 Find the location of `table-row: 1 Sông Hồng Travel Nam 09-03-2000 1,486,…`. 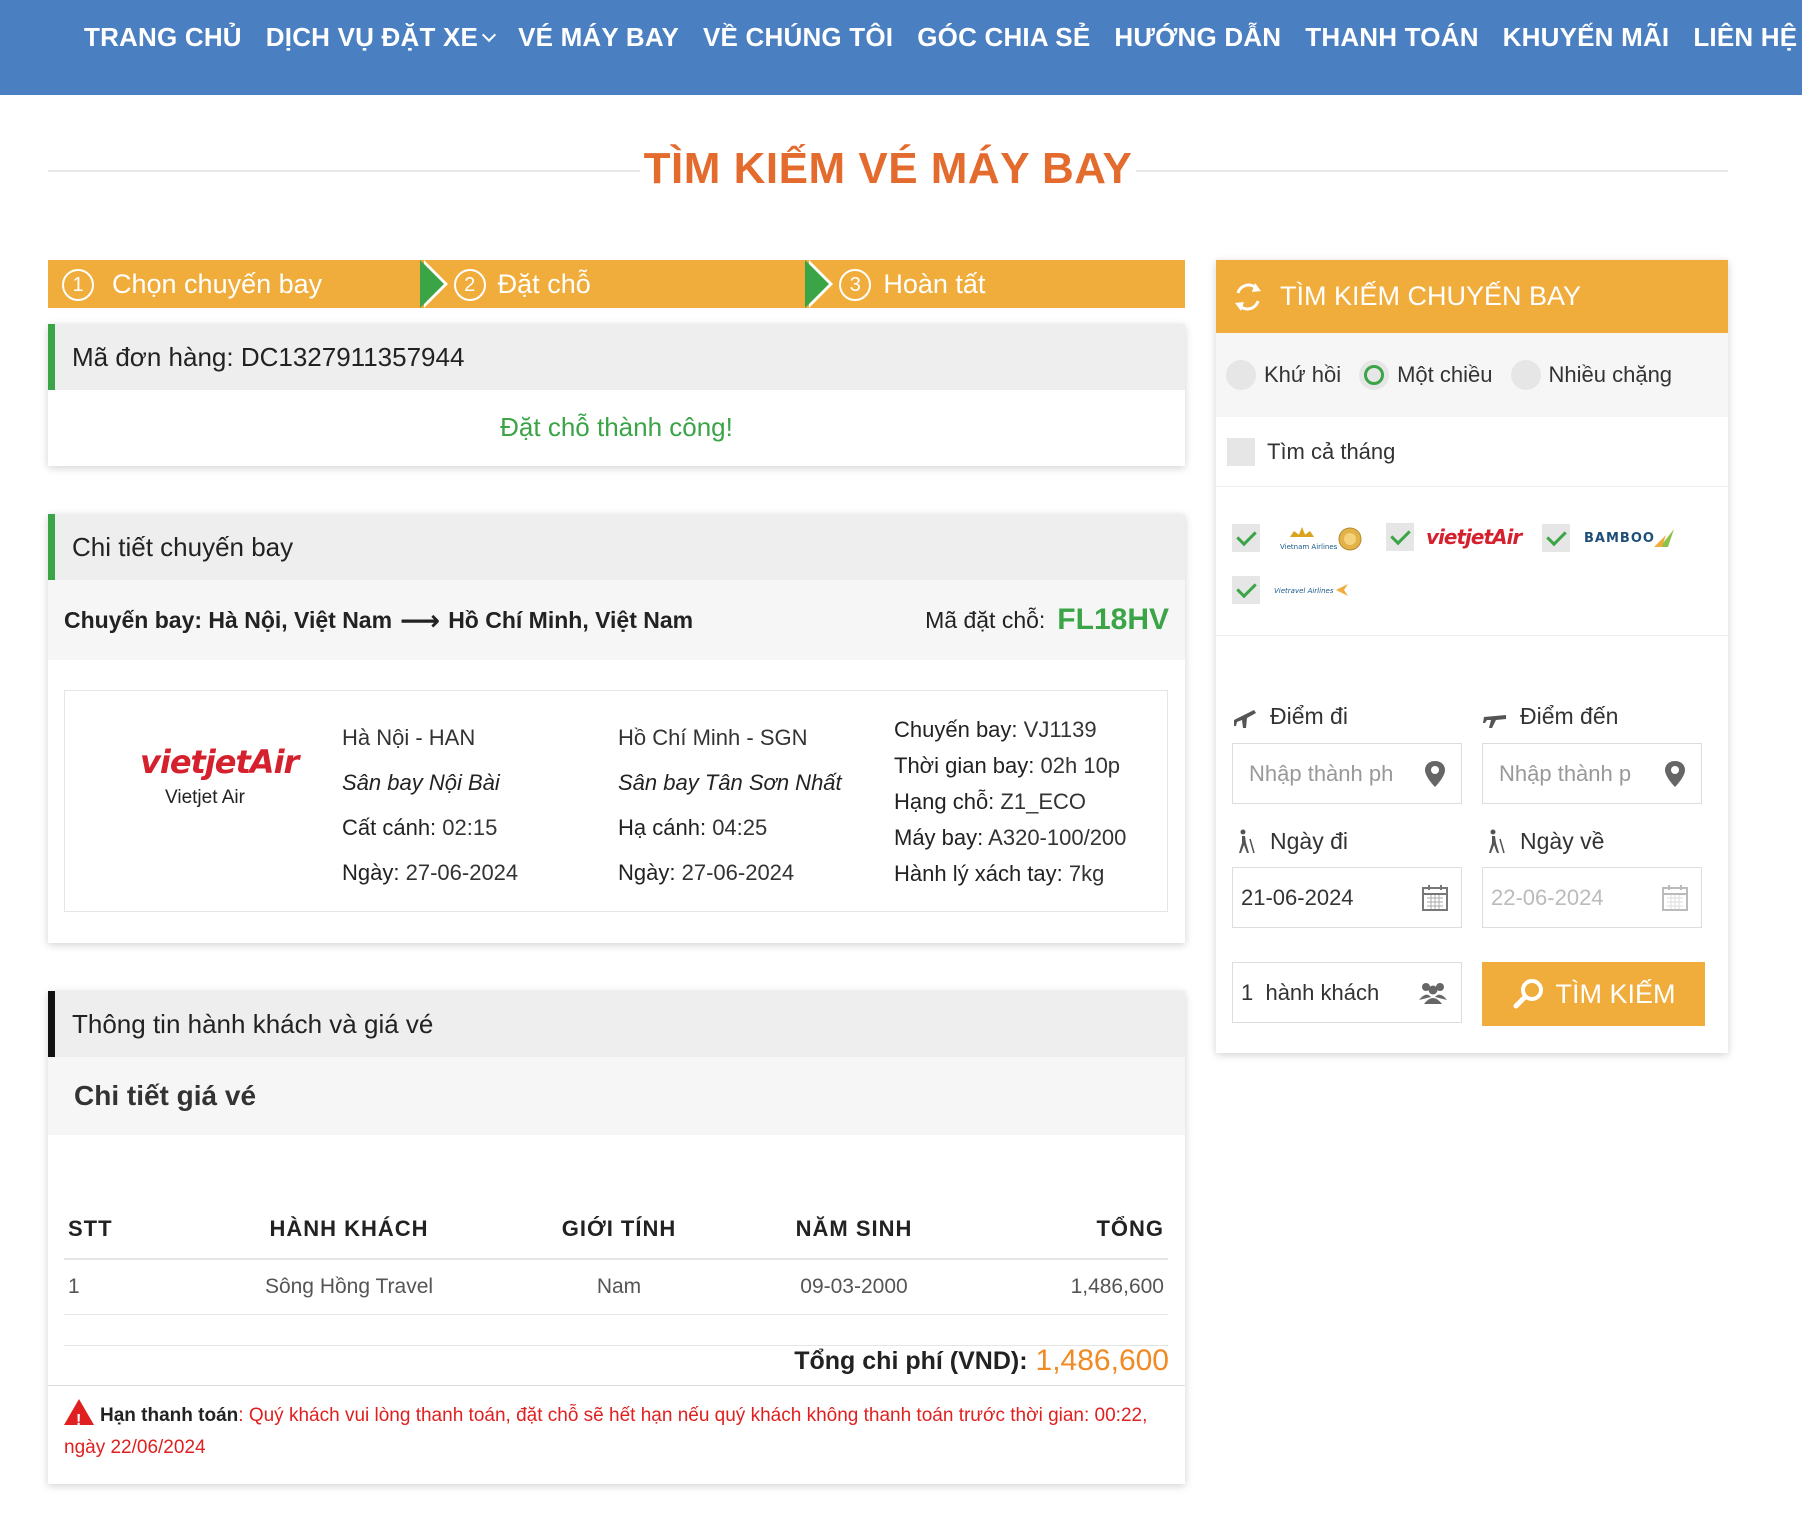

table-row: 1 Sông Hồng Travel Nam 09-03-2000 1,486,… is located at coordinates (616, 1287).